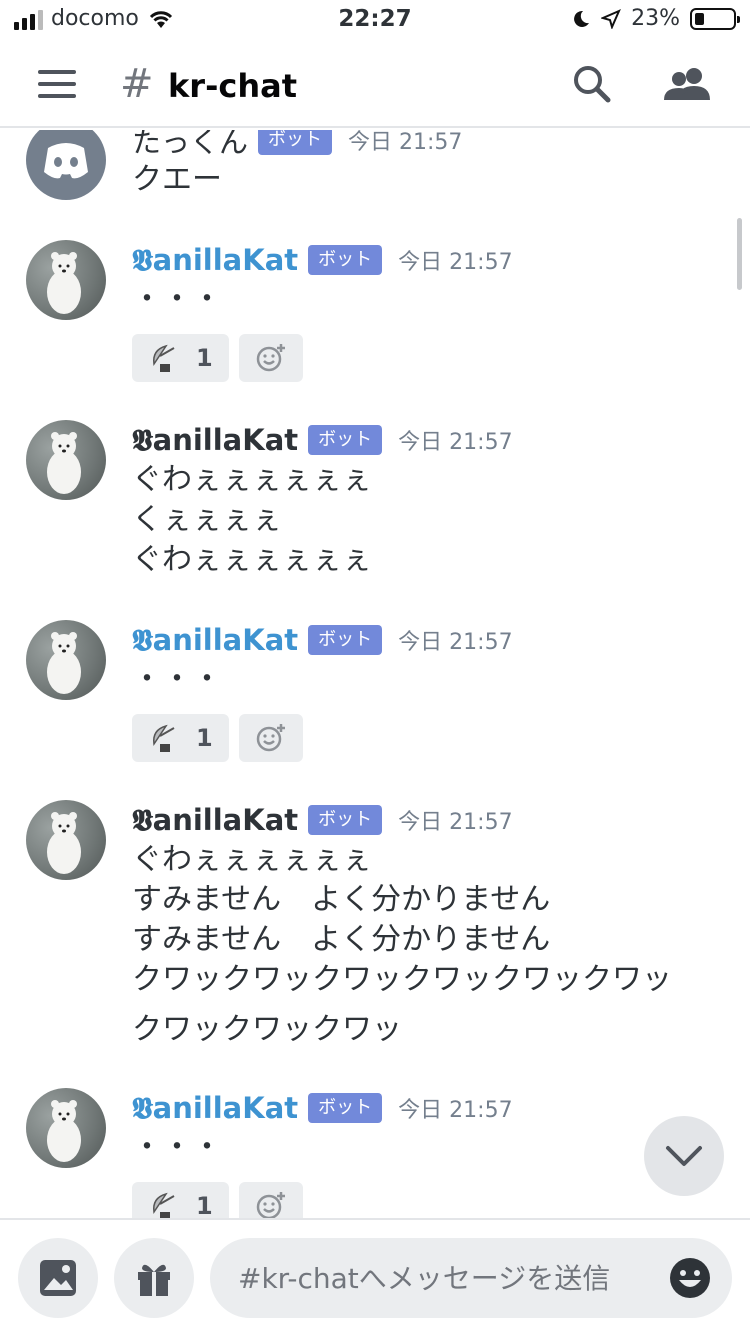 This screenshot has height=1334, width=750. Describe the element at coordinates (190, 145) in the screenshot. I see `username: たっくん` at that location.